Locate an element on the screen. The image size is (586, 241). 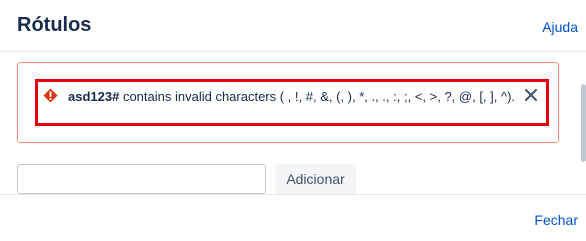
warning-icon is located at coordinates (50, 95).